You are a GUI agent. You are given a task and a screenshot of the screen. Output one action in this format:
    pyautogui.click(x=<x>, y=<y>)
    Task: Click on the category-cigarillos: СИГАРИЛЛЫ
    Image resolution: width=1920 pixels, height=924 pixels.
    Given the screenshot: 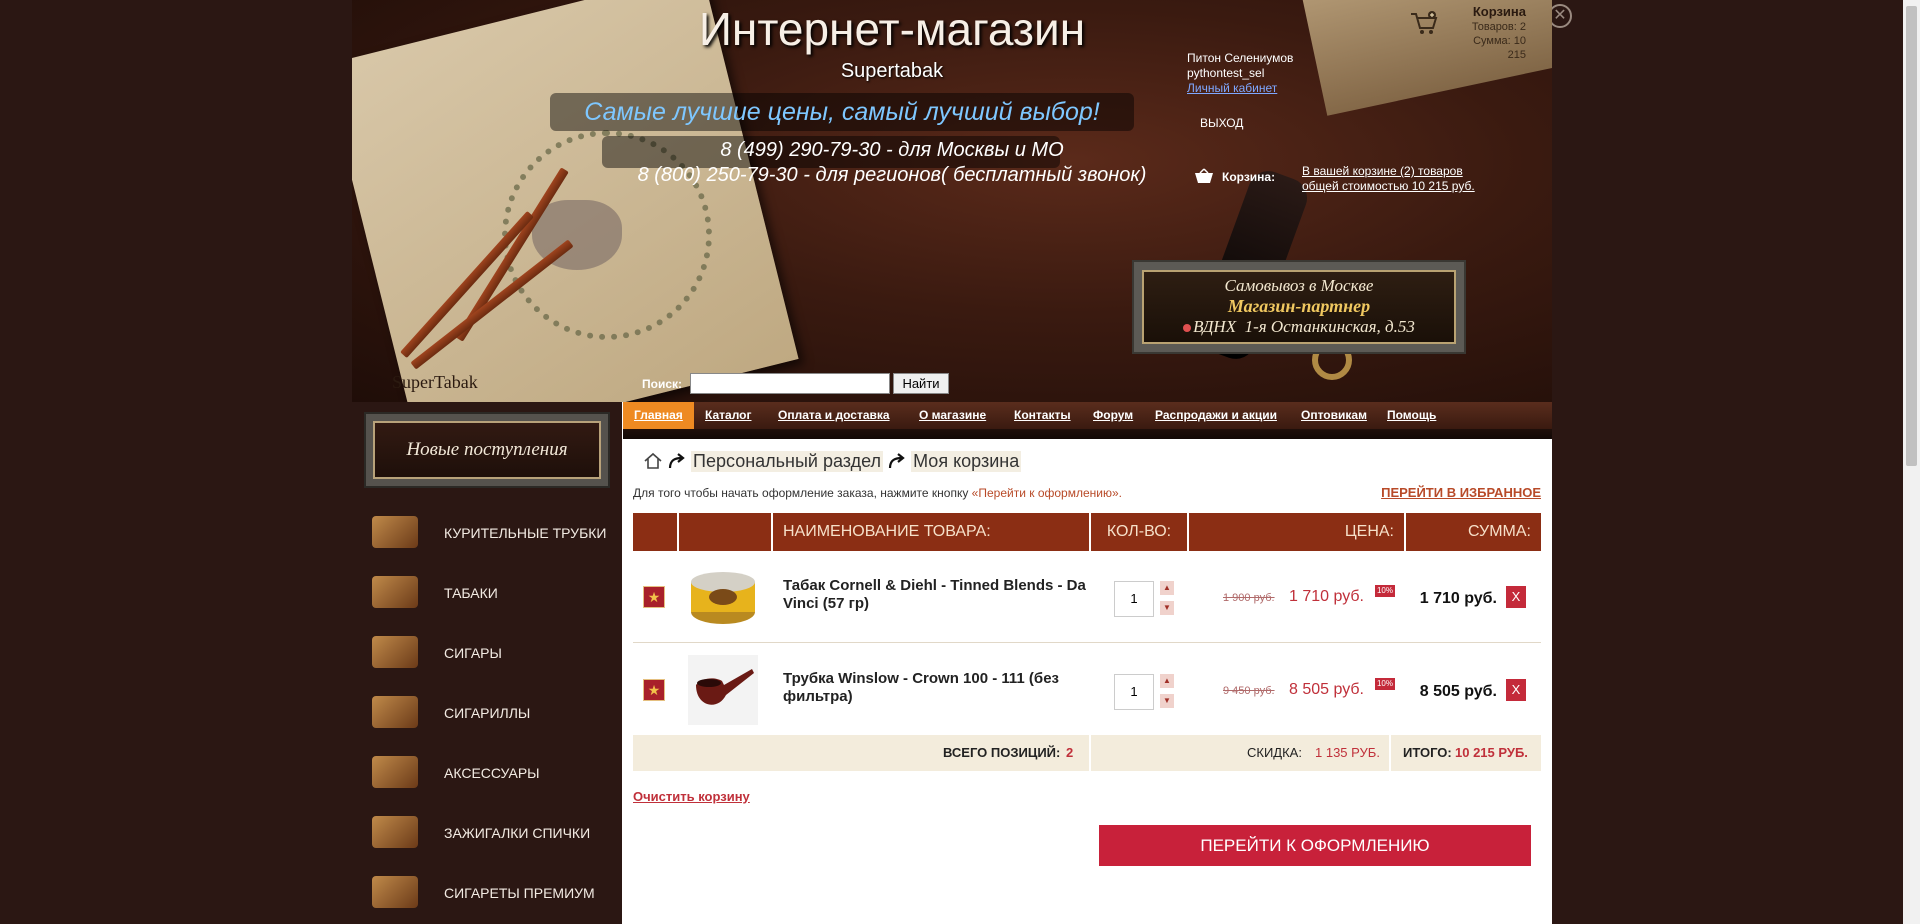 What is the action you would take?
    pyautogui.click(x=487, y=712)
    